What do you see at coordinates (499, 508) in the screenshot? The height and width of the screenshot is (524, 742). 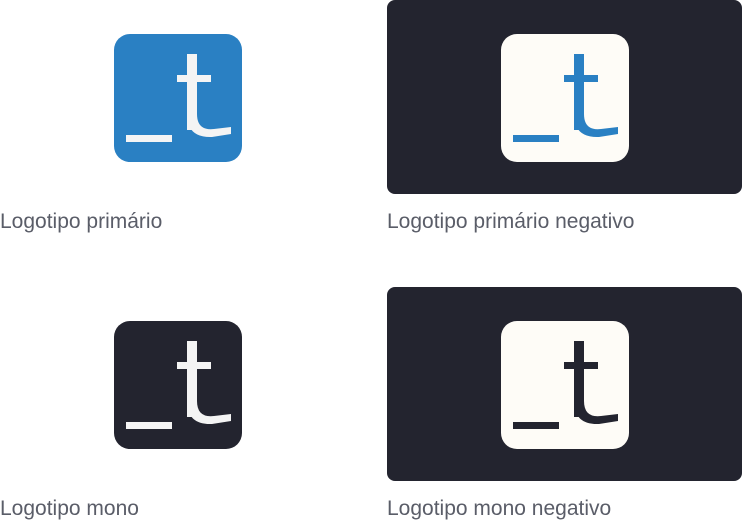 I see `logo-caption: Logotipo mono negativo` at bounding box center [499, 508].